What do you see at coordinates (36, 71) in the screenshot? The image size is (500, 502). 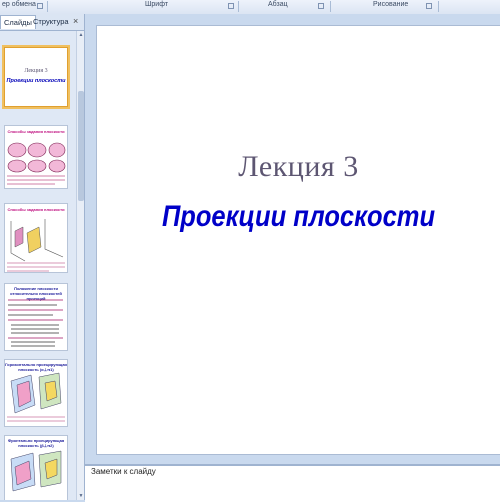 I see `thumb-lecture-title: Лекция 3` at bounding box center [36, 71].